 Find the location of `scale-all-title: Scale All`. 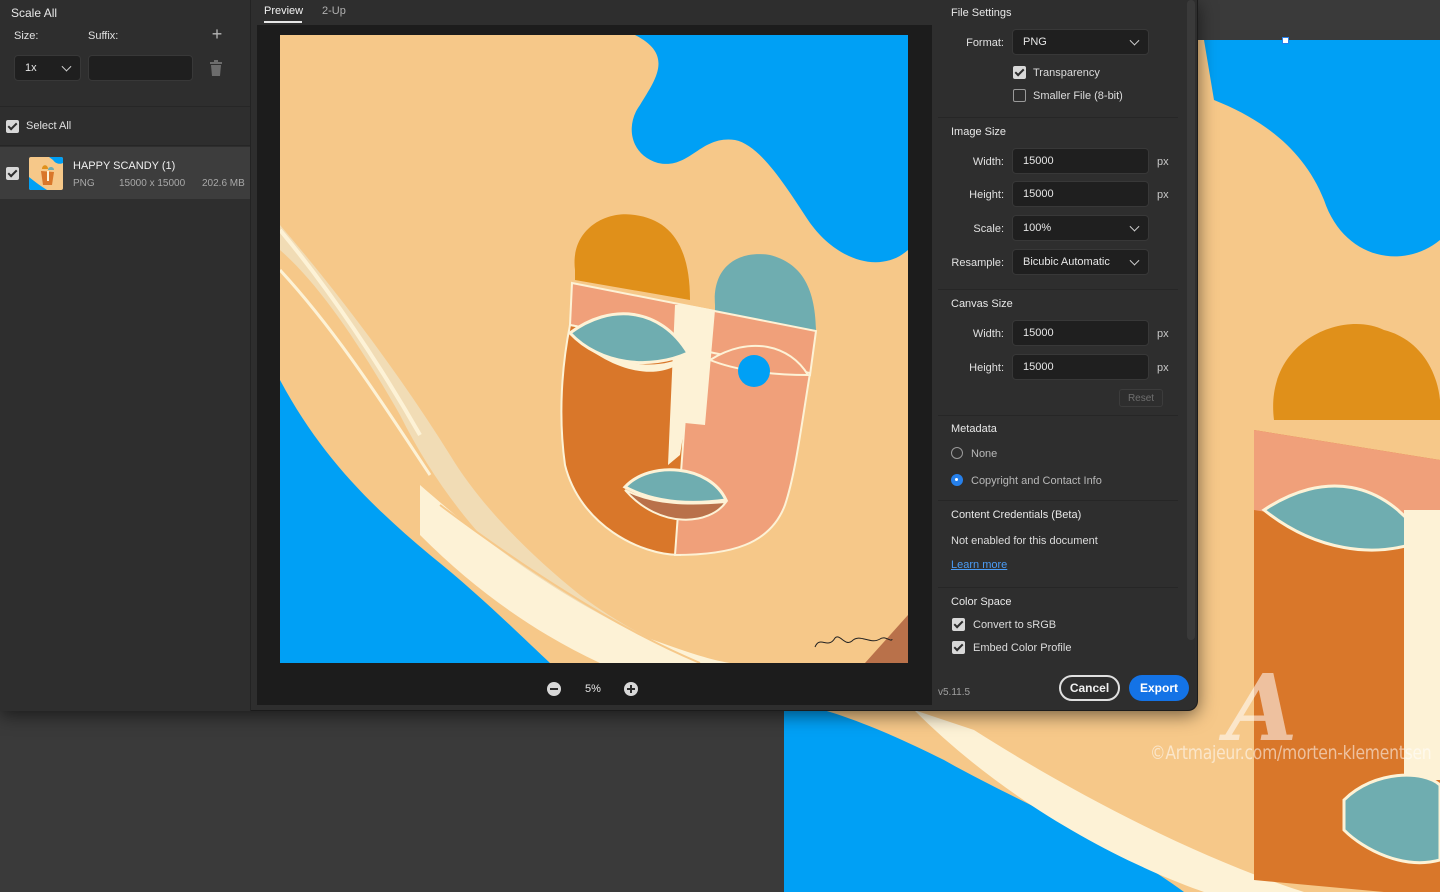

scale-all-title: Scale All is located at coordinates (34, 13).